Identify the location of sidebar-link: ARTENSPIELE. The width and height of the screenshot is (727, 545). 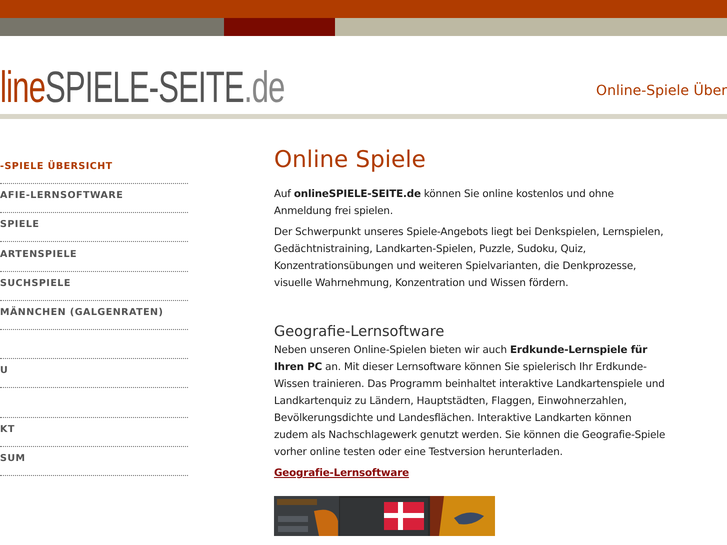
(39, 254).